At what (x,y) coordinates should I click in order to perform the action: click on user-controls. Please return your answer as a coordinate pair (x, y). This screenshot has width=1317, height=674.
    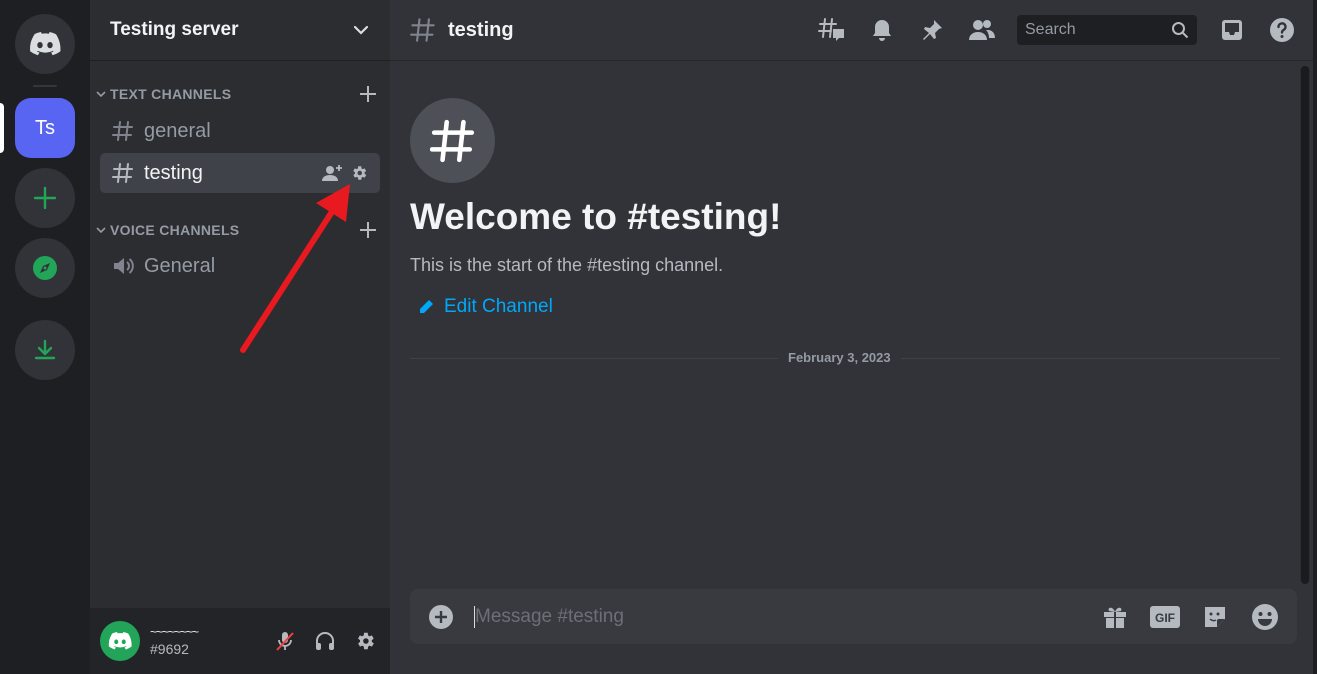
    Looking at the image, I should click on (325, 641).